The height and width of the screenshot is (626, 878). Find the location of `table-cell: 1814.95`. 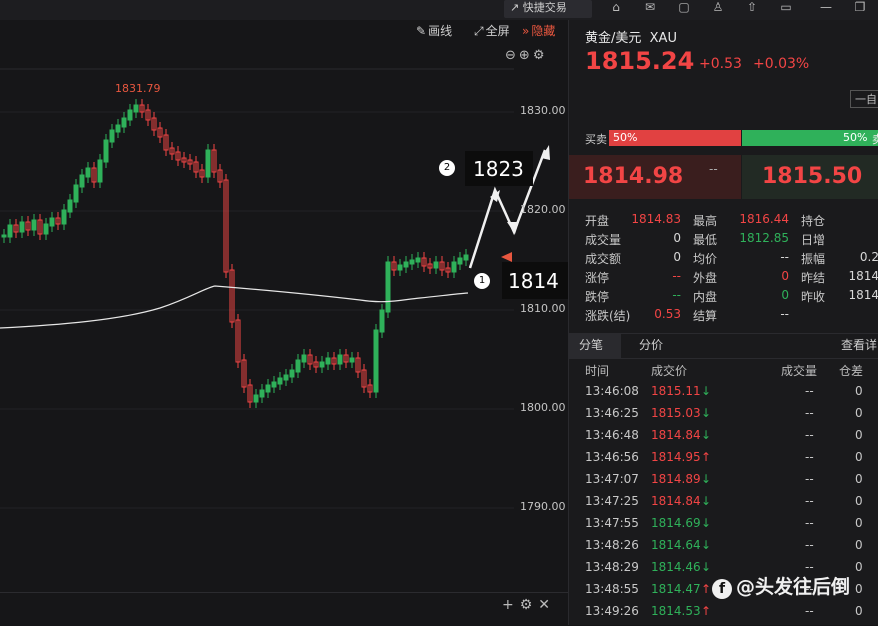

table-cell: 1814.95 is located at coordinates (676, 457).